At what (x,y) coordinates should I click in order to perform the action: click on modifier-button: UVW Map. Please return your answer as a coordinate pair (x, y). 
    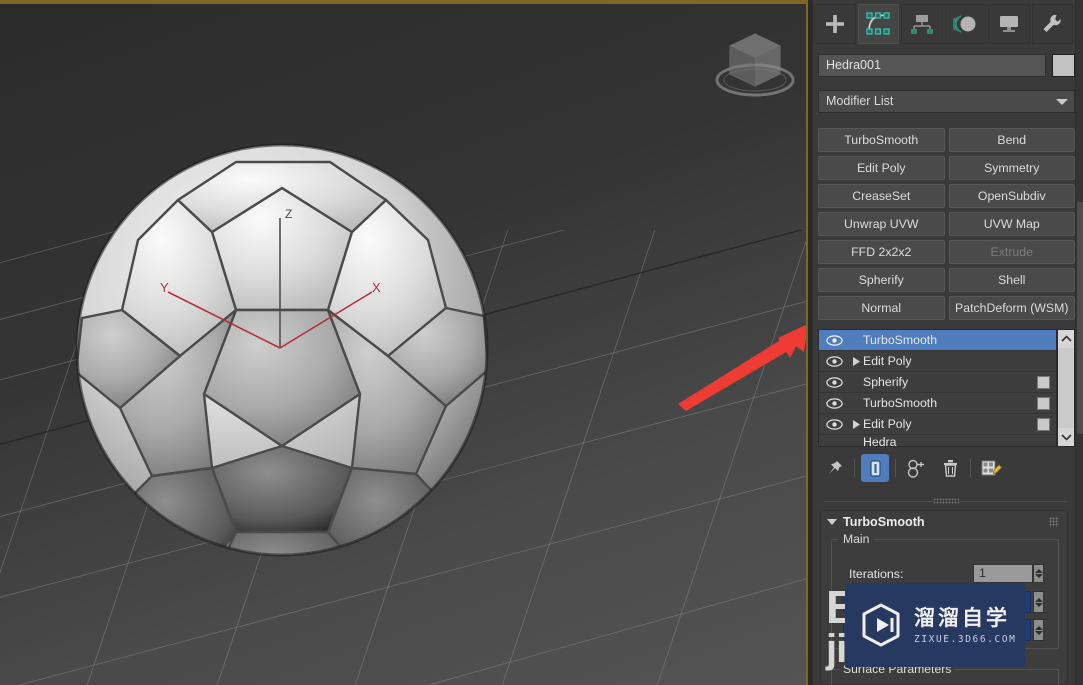
    Looking at the image, I should click on (1011, 224).